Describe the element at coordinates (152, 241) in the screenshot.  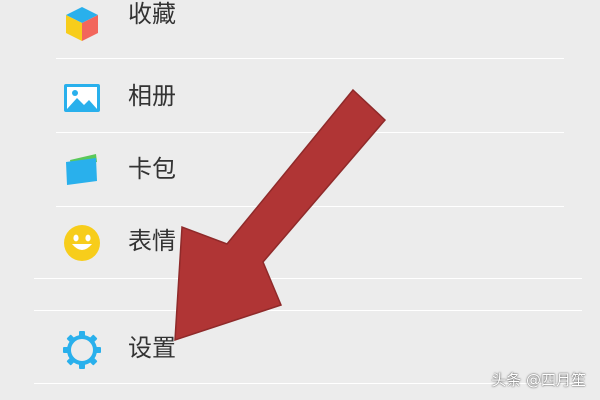
I see `menu-item-label: 表情` at that location.